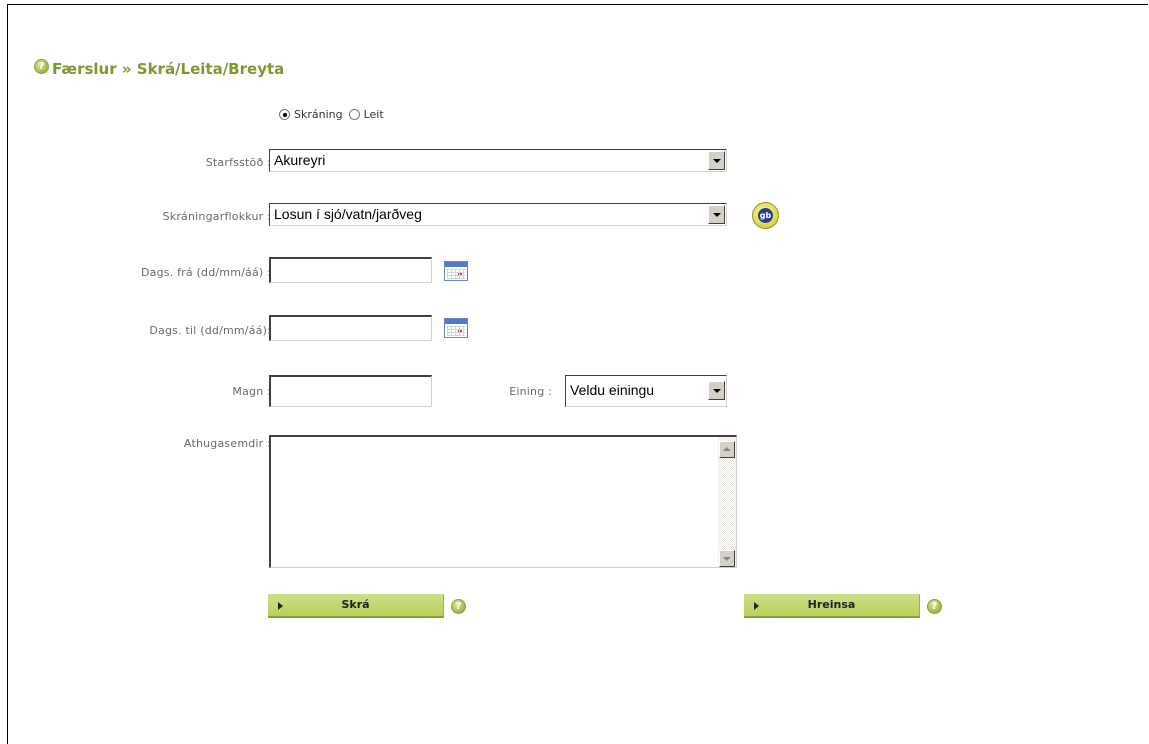 Image resolution: width=1149 pixels, height=744 pixels. Describe the element at coordinates (216, 216) in the screenshot. I see `category-label: Skráningarflokkur :` at that location.